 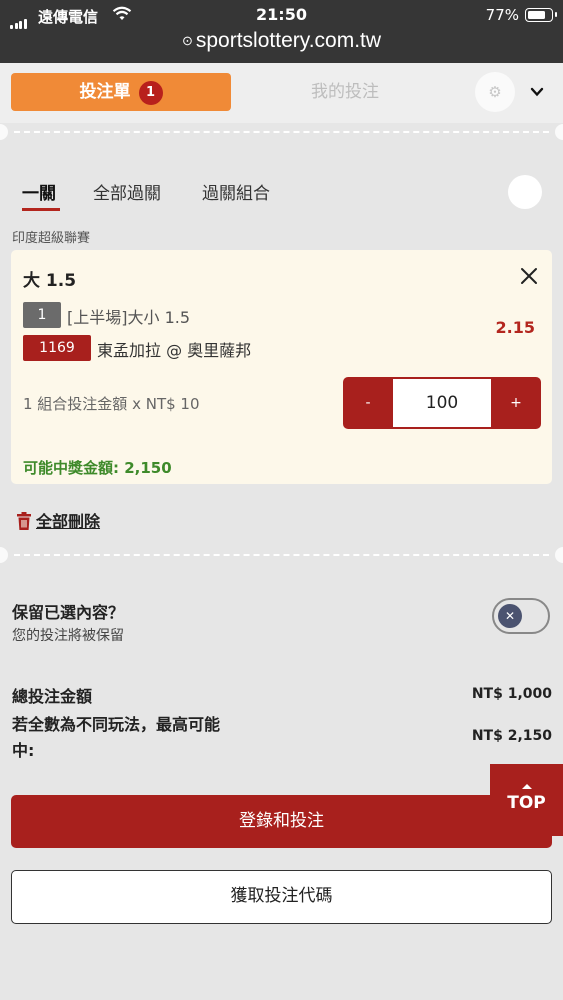 I want to click on get-bet-code-button: 獲取投注代碼, so click(x=281, y=897).